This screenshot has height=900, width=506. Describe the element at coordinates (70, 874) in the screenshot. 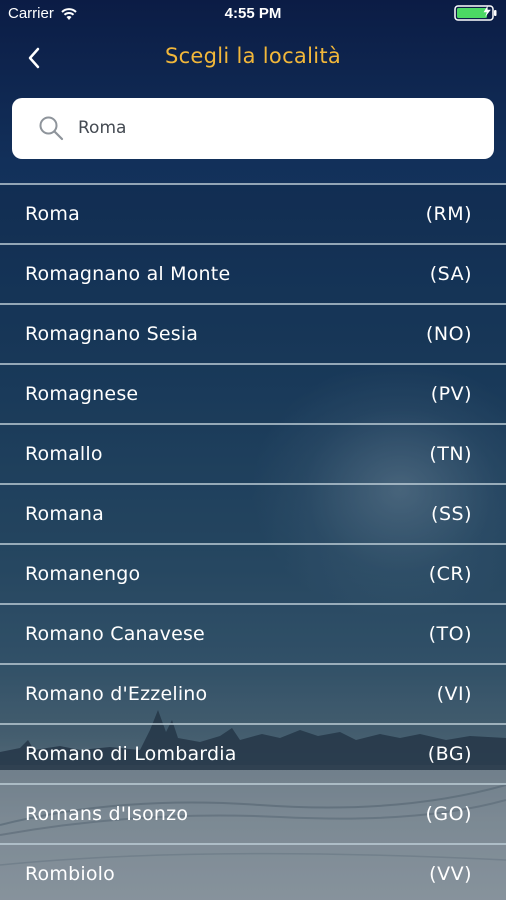

I see `location-name: Rombiolo` at that location.